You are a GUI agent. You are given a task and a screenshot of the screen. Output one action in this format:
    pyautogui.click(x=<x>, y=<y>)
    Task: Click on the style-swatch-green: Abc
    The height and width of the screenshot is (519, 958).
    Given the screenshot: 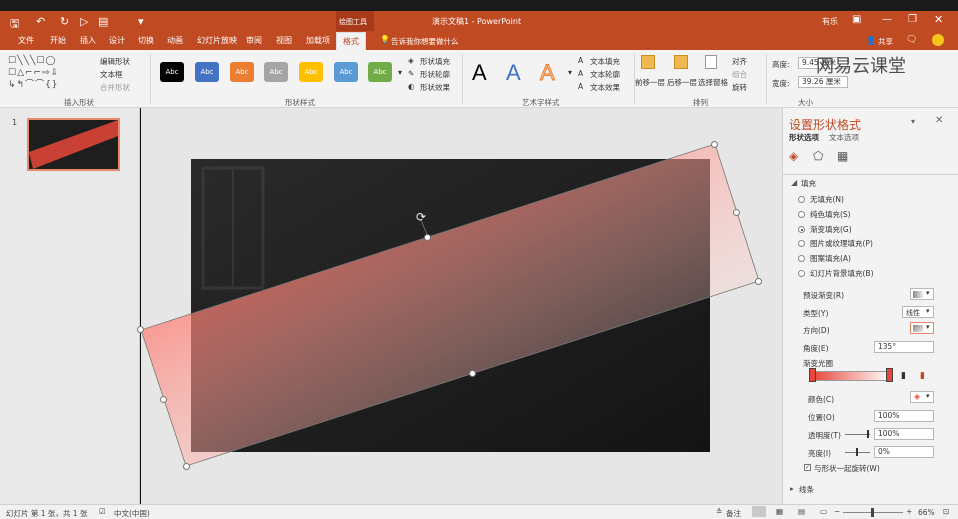 What is the action you would take?
    pyautogui.click(x=380, y=72)
    